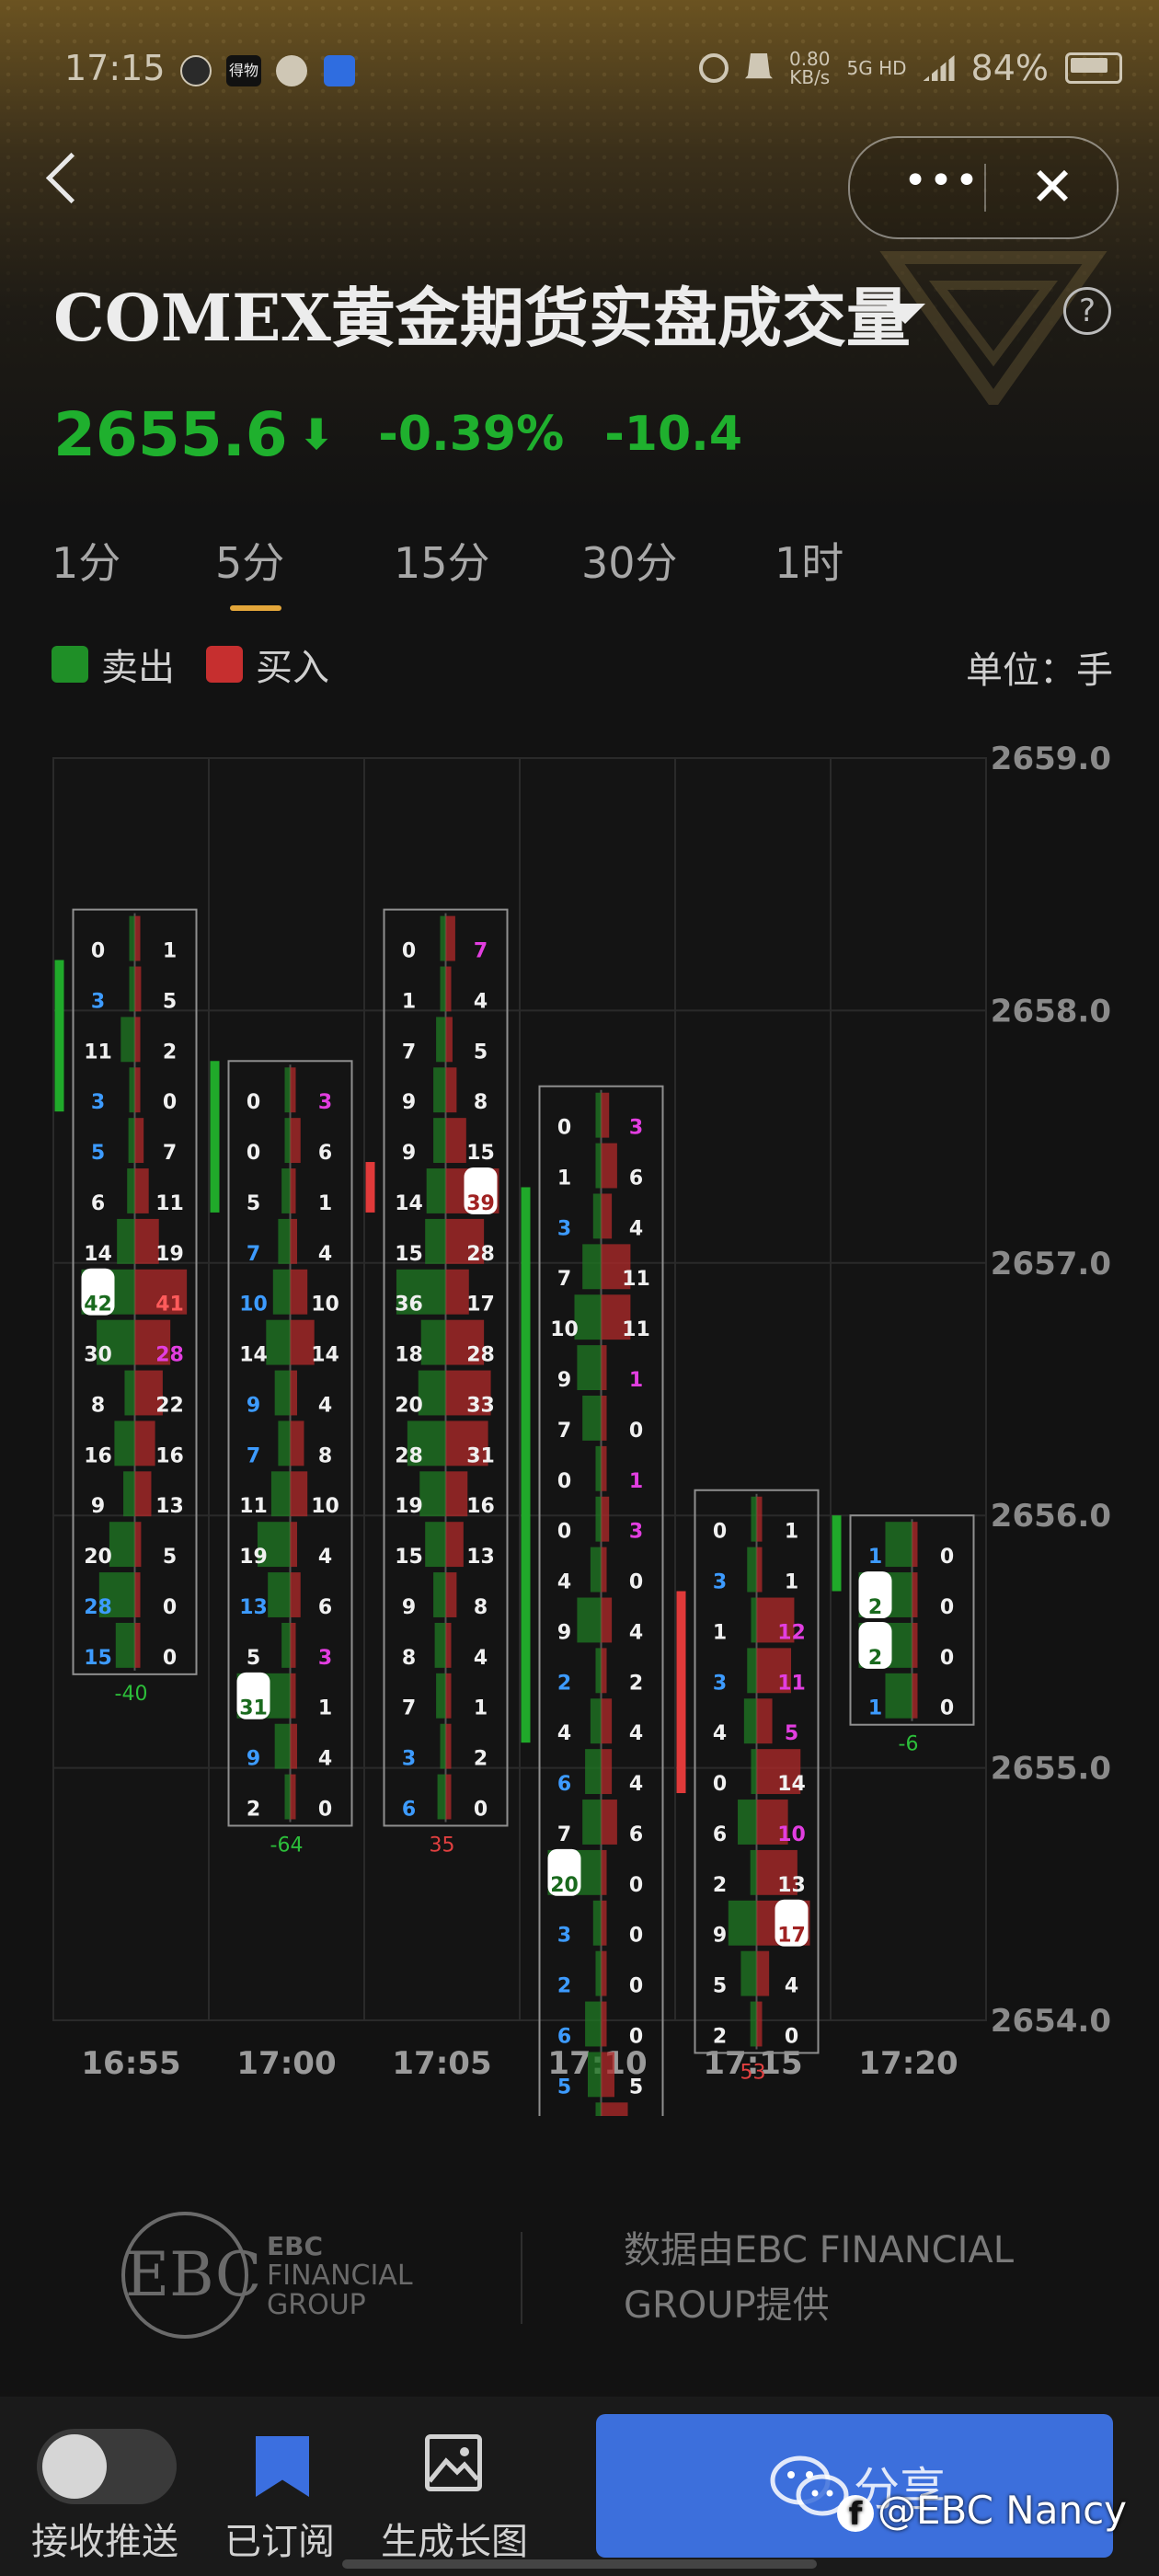  I want to click on buy-volume-label: 5, so click(170, 1557).